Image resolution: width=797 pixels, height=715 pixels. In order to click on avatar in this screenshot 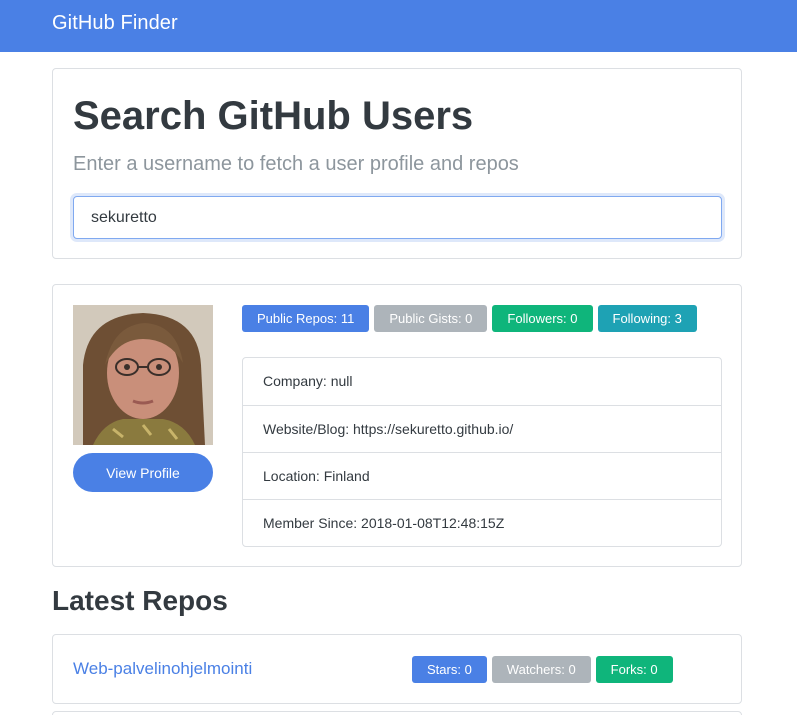, I will do `click(143, 375)`.